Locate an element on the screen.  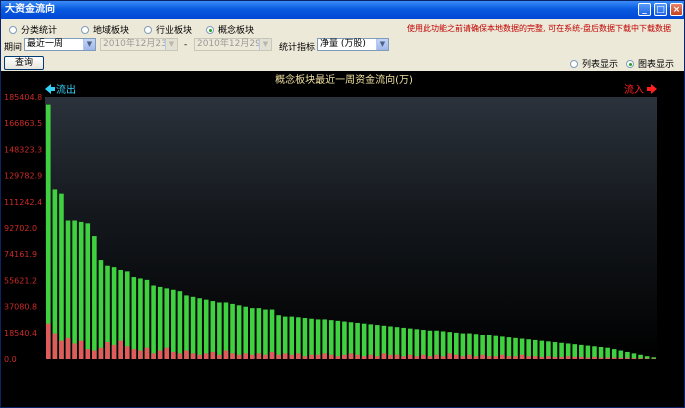
date-from-picker: 2010年12月23日 ▼ is located at coordinates (139, 44).